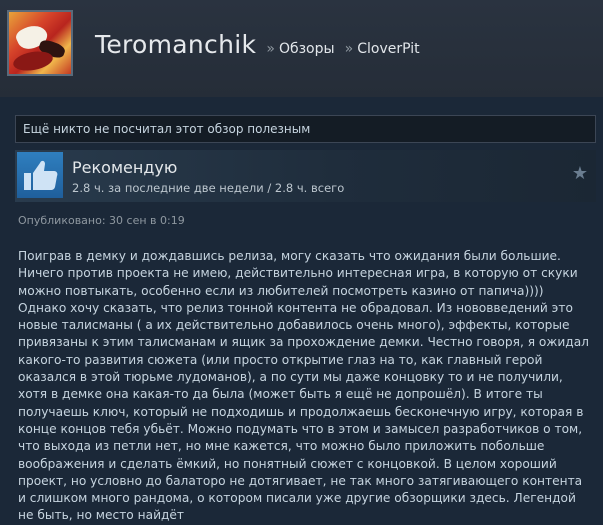 The image size is (603, 525). I want to click on breadcrumb-game-link: CloverPit, so click(388, 49).